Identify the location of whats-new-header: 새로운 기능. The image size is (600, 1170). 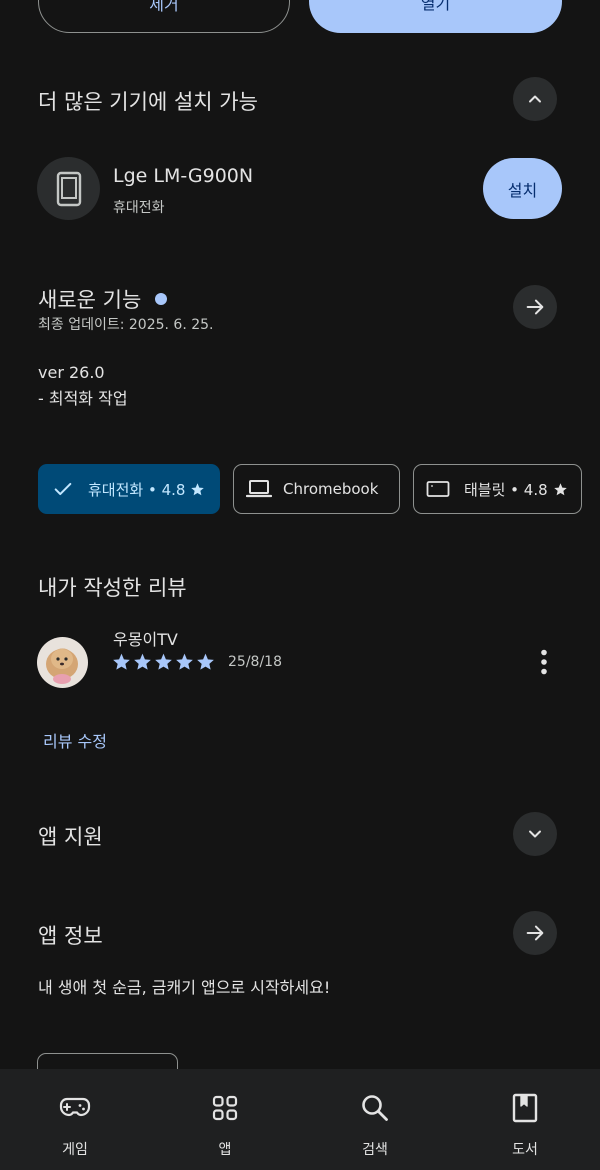
(103, 299).